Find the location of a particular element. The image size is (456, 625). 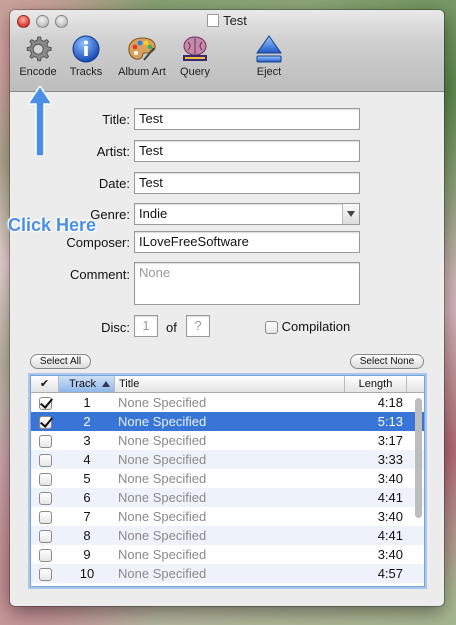

comment-field: None is located at coordinates (247, 283).